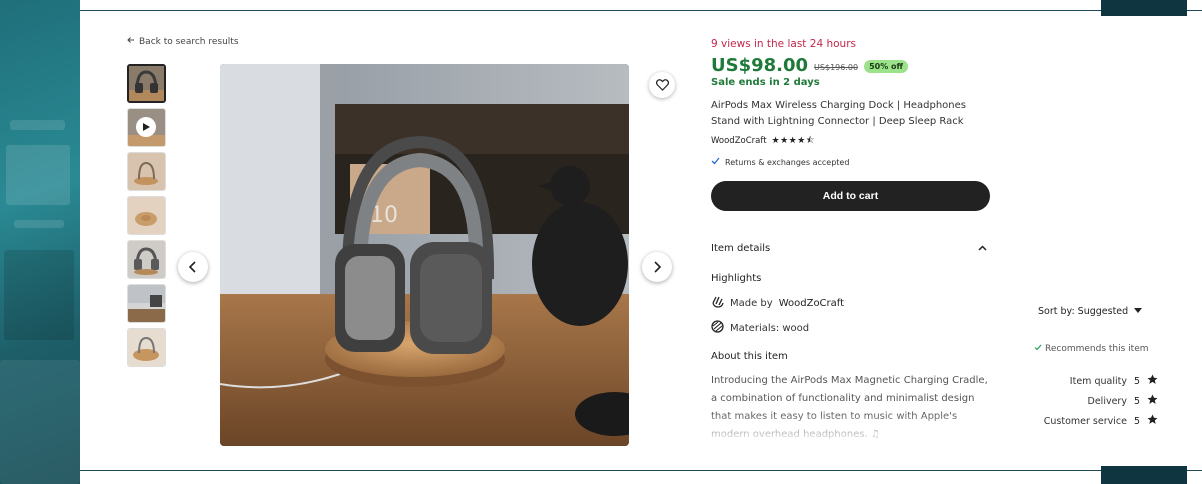 The image size is (1202, 484). I want to click on rating-delivery: Delivery 5, so click(1123, 401).